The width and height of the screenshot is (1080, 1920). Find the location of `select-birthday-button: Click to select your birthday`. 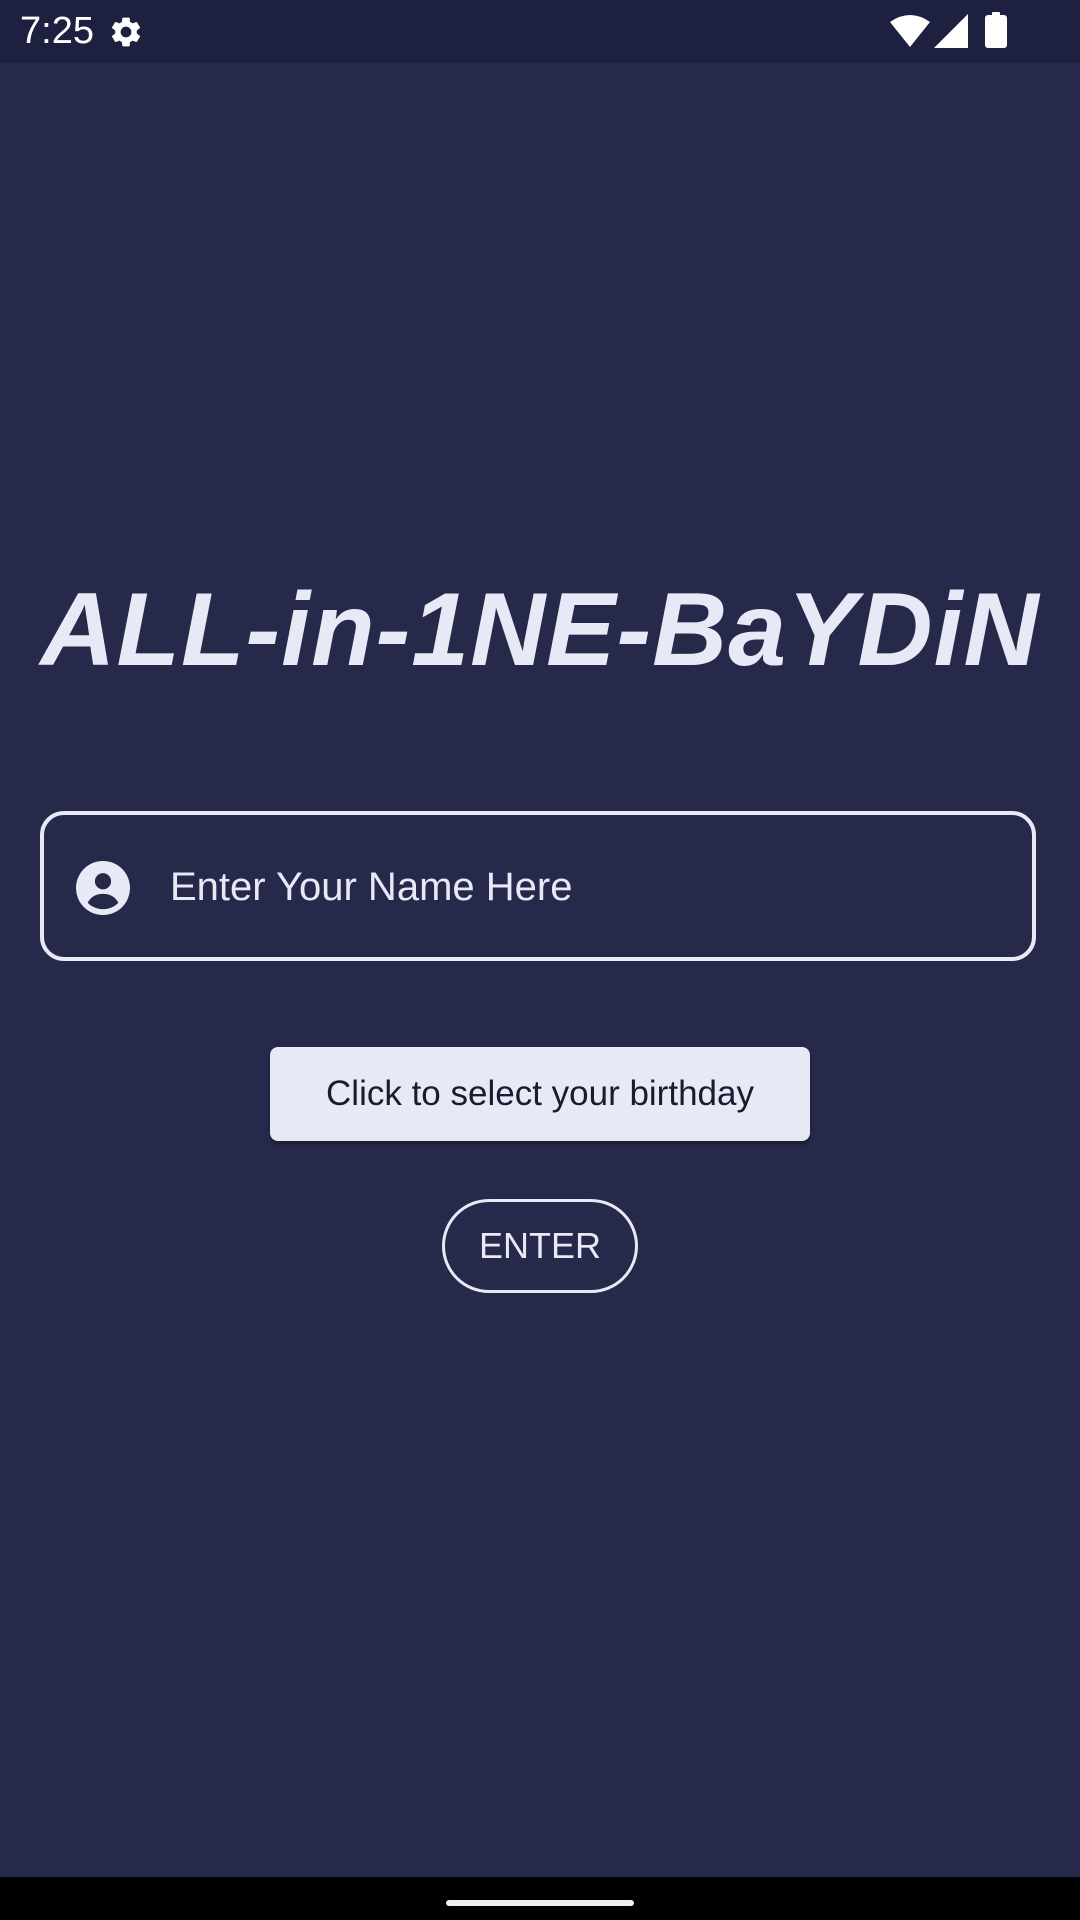

select-birthday-button: Click to select your birthday is located at coordinates (540, 1094).